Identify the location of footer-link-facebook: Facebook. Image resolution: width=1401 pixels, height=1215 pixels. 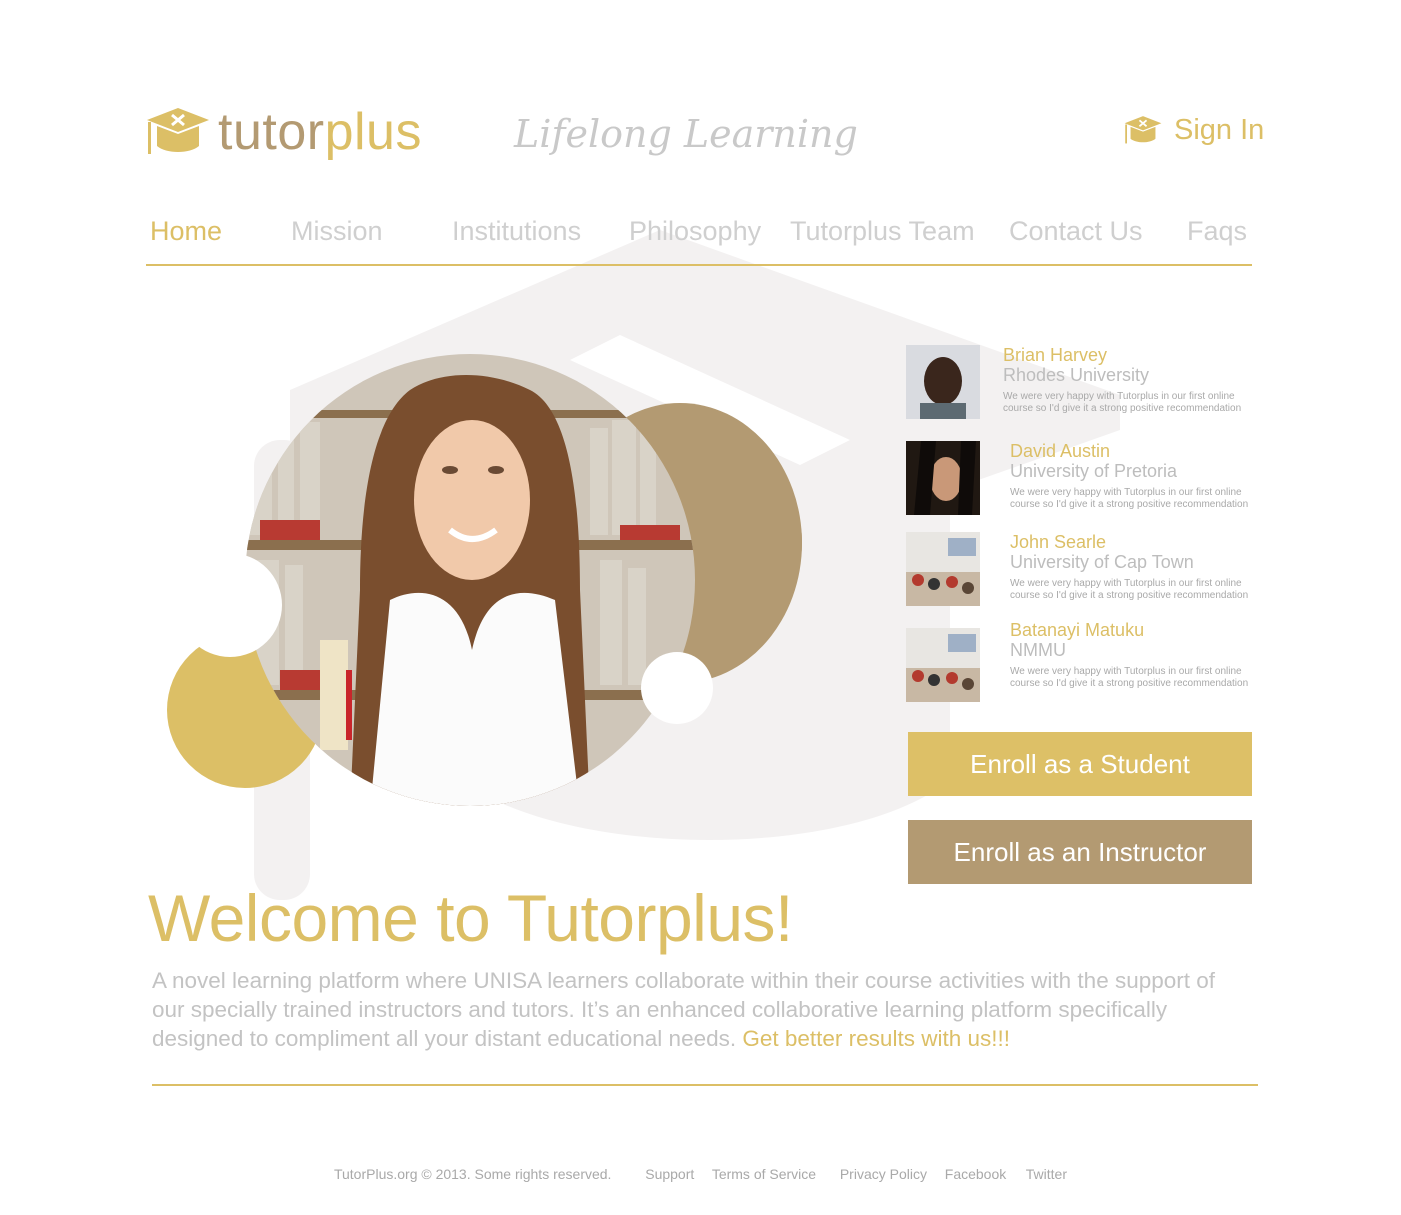
(975, 1174).